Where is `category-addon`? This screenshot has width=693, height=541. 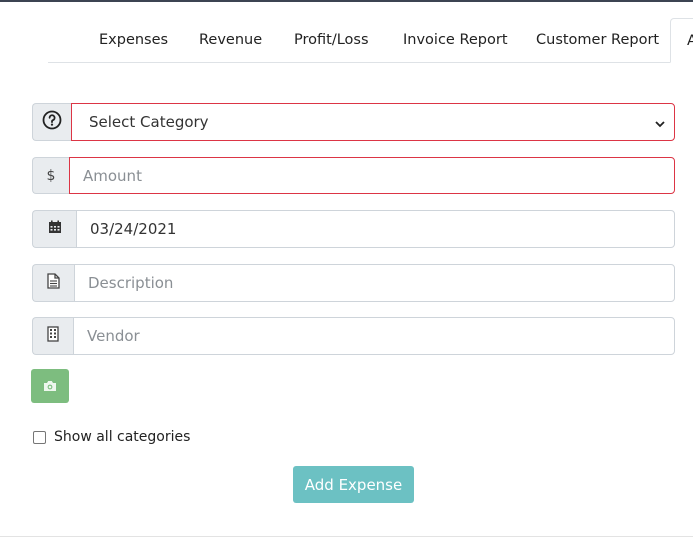
category-addon is located at coordinates (51, 122).